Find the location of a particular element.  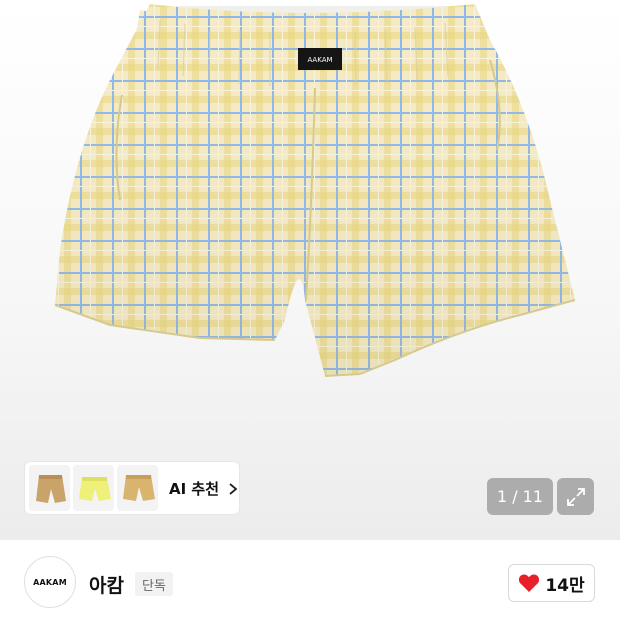

ai-thumb-beige-shorts is located at coordinates (137, 488).